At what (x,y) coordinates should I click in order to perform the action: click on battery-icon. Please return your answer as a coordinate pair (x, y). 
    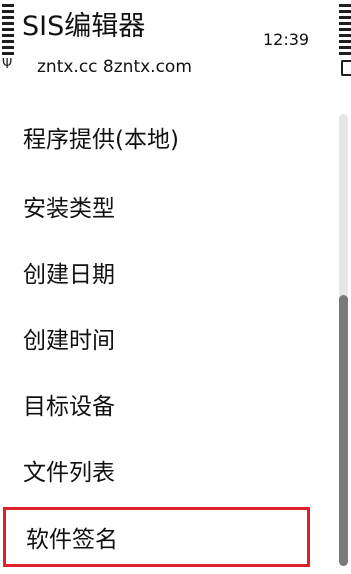
    Looking at the image, I should click on (346, 68).